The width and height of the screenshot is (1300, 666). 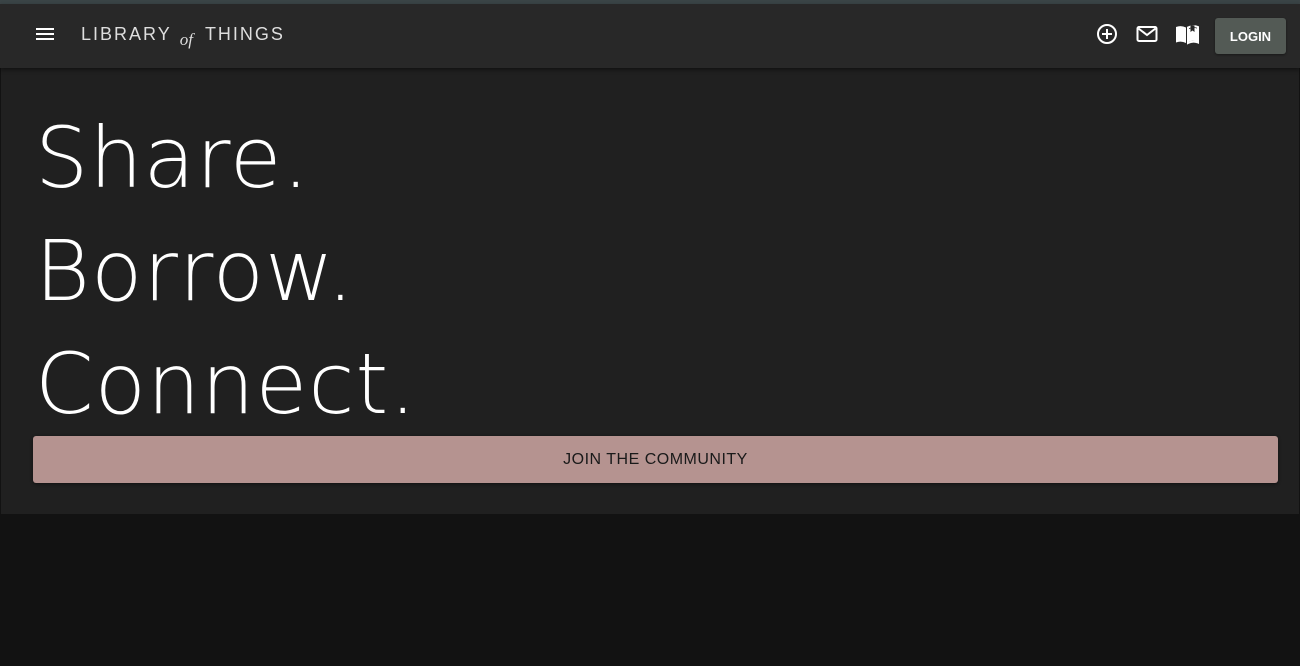 I want to click on hero-line-connect: Connect., so click(x=226, y=384).